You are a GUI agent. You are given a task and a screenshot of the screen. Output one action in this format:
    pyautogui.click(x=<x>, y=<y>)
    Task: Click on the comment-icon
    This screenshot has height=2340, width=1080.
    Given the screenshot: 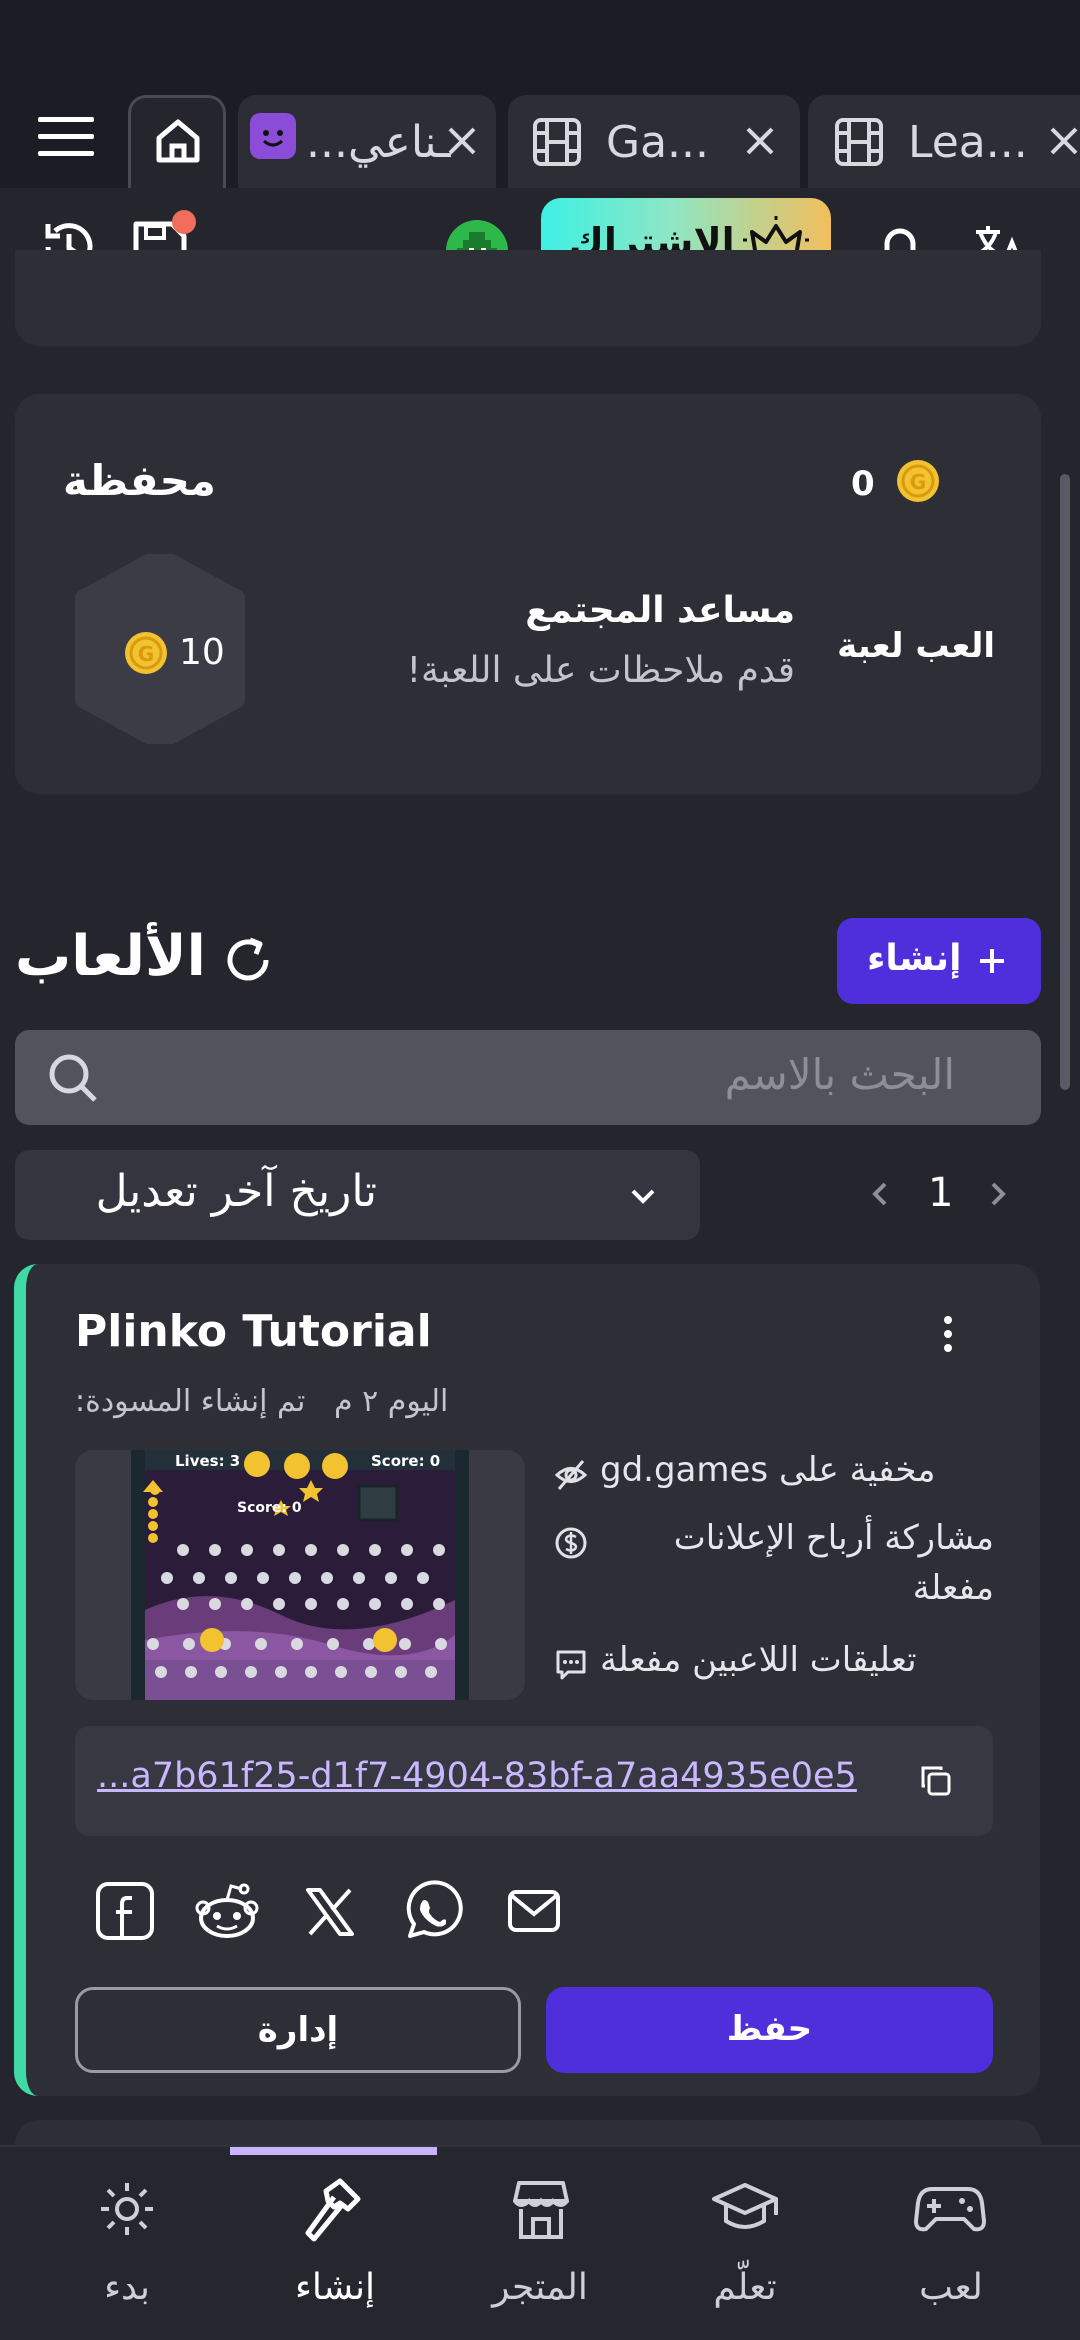 What is the action you would take?
    pyautogui.click(x=571, y=1665)
    